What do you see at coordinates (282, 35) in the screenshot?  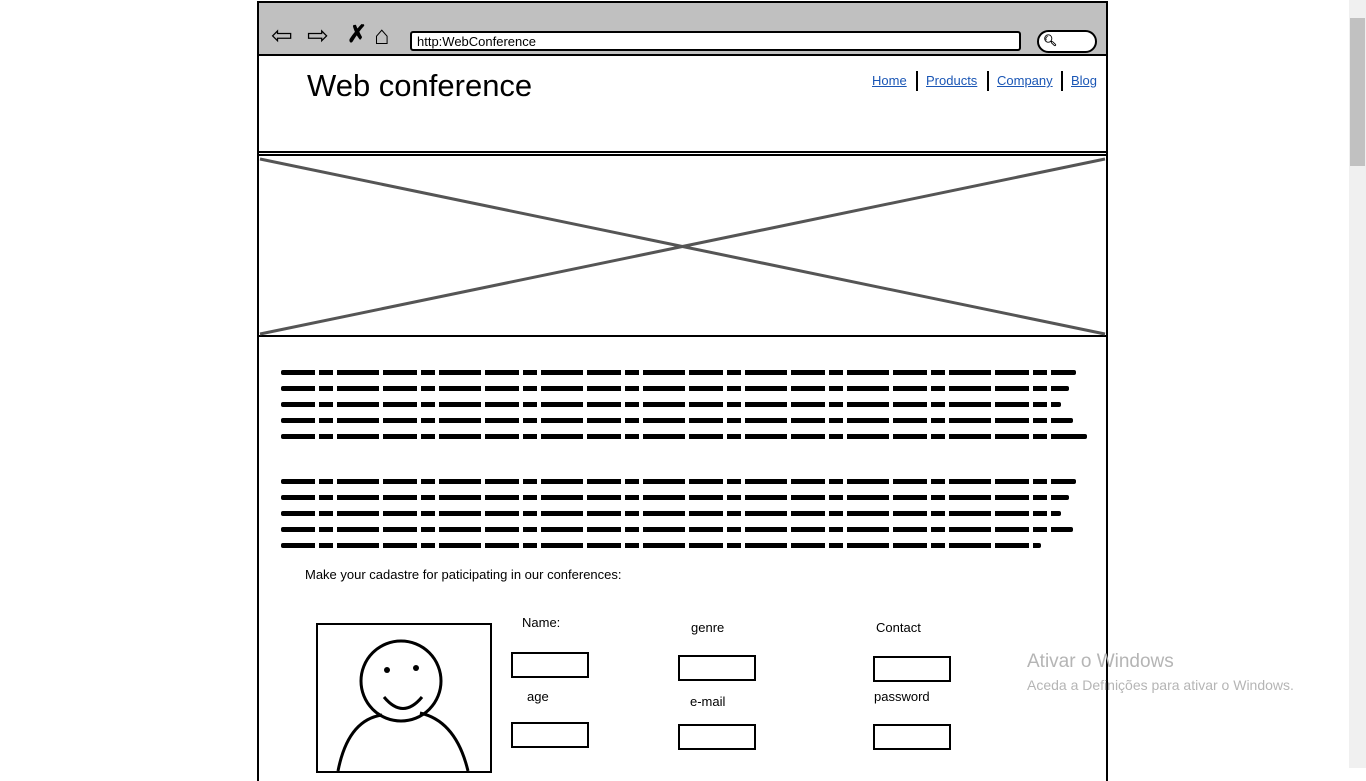 I see `back-arrow-icon: ⇦` at bounding box center [282, 35].